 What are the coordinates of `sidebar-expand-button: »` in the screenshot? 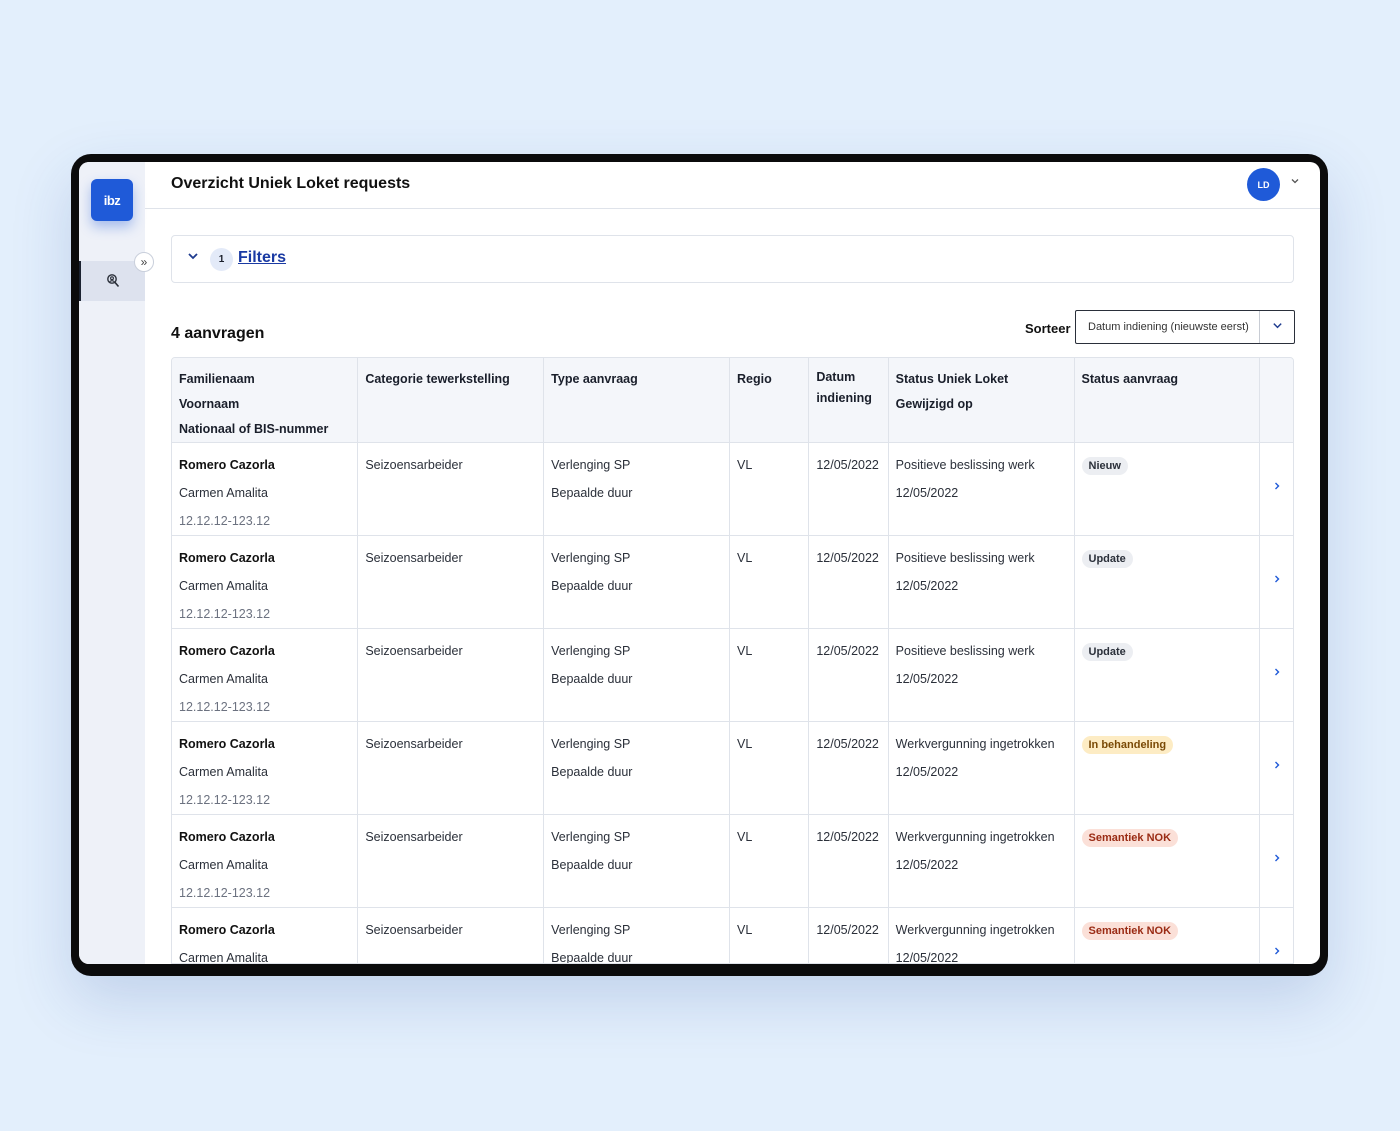 It's located at (144, 262).